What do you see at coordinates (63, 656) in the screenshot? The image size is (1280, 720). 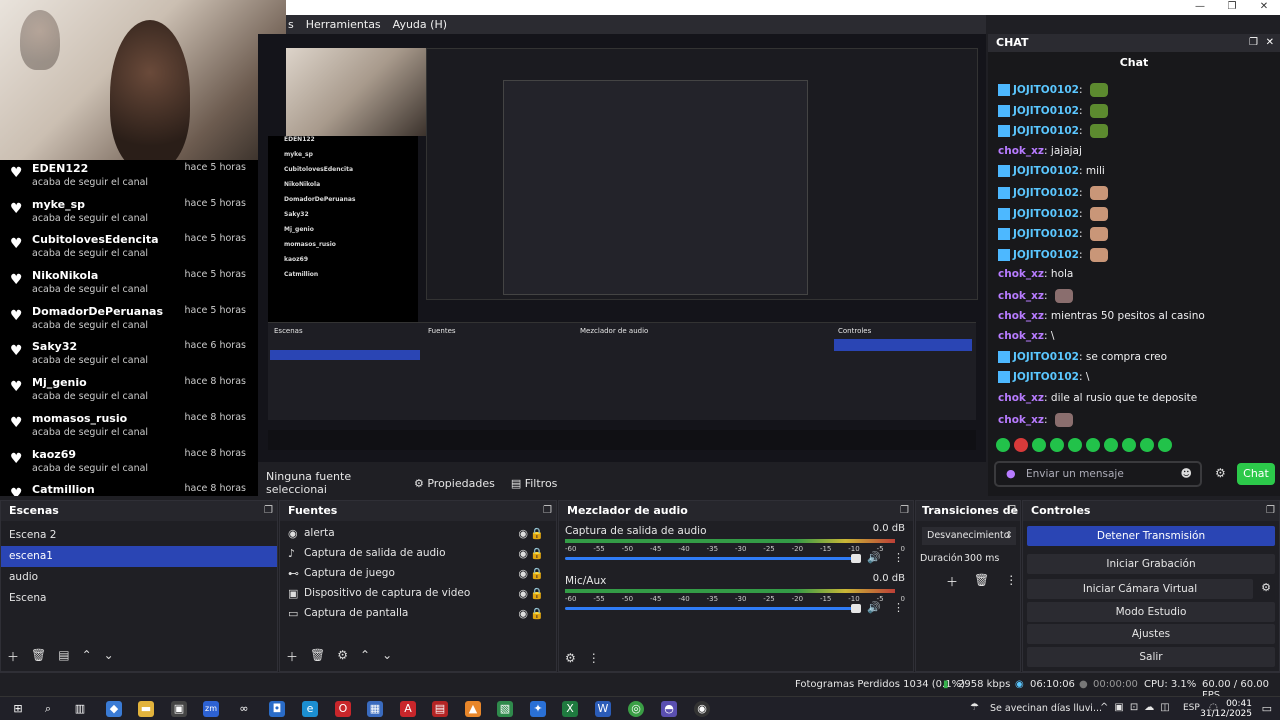 I see `filter-icon: ▤` at bounding box center [63, 656].